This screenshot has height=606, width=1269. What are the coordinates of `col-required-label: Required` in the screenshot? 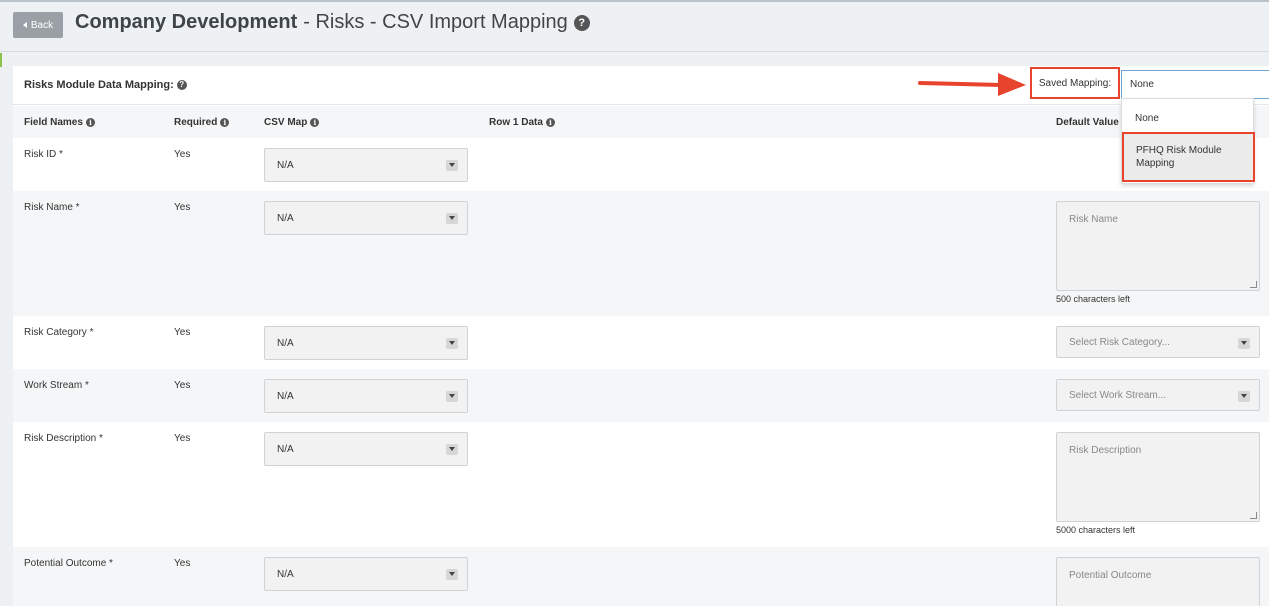 It's located at (196, 122).